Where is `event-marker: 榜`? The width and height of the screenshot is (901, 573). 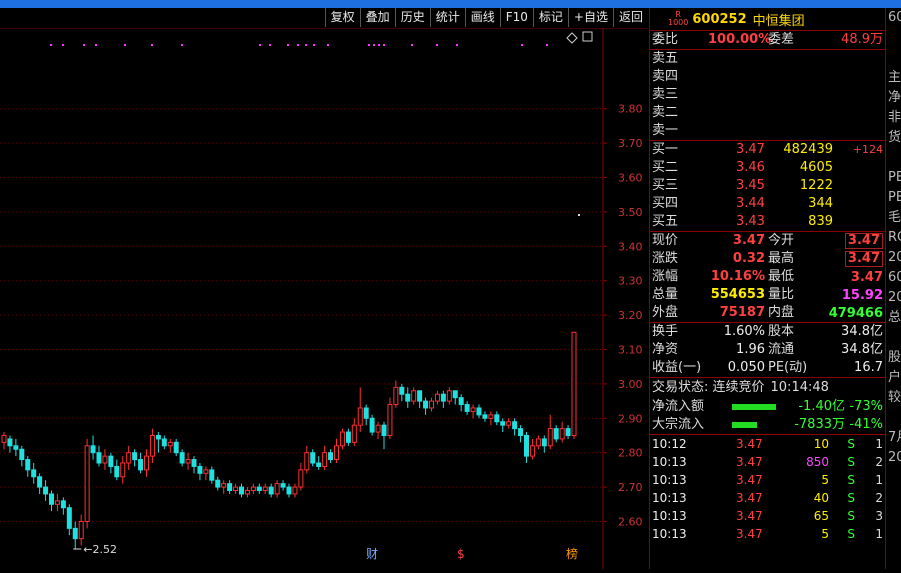
event-marker: 榜 is located at coordinates (572, 553).